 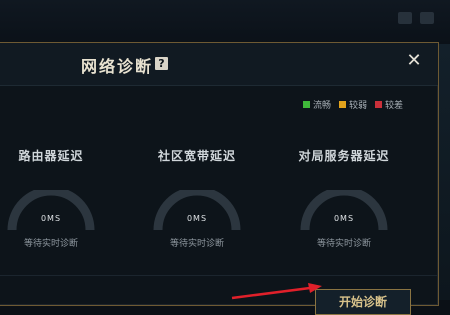 I want to click on close-icon: ✕, so click(x=414, y=61).